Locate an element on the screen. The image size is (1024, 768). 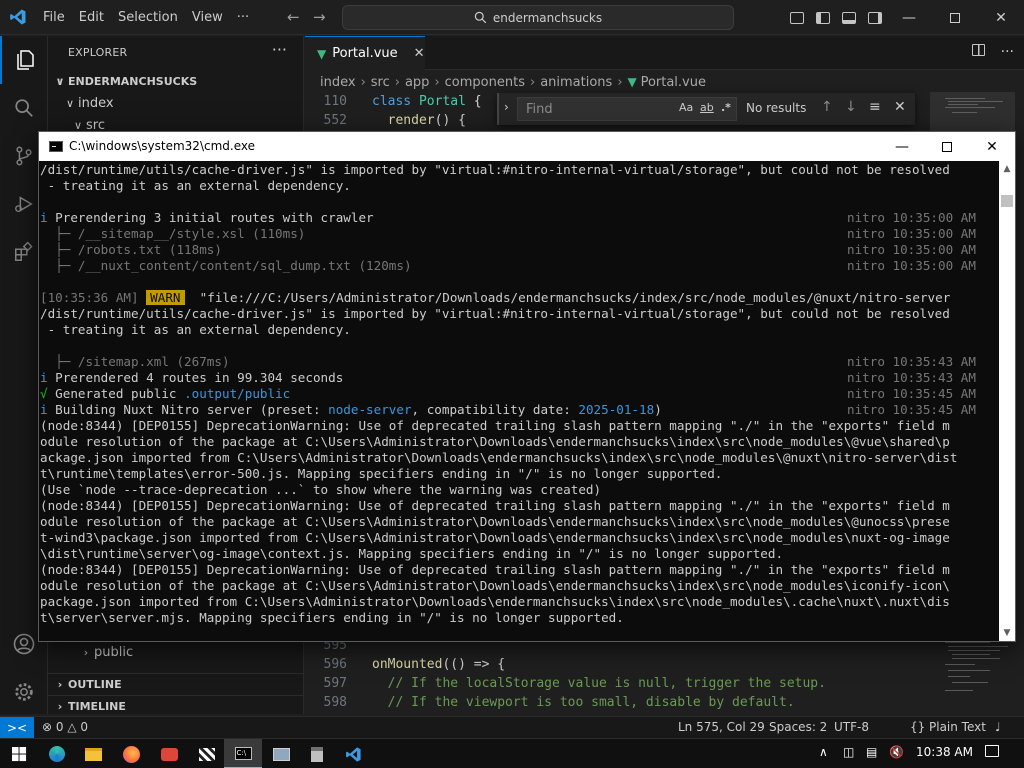
encoding: UTF-8 is located at coordinates (851, 727).